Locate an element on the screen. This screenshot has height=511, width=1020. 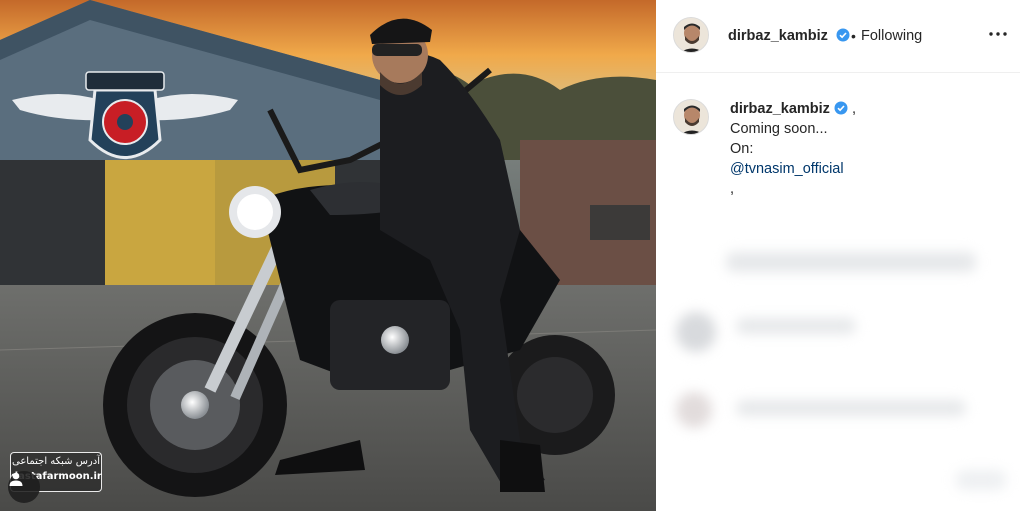
more-options-button is located at coordinates (998, 34).